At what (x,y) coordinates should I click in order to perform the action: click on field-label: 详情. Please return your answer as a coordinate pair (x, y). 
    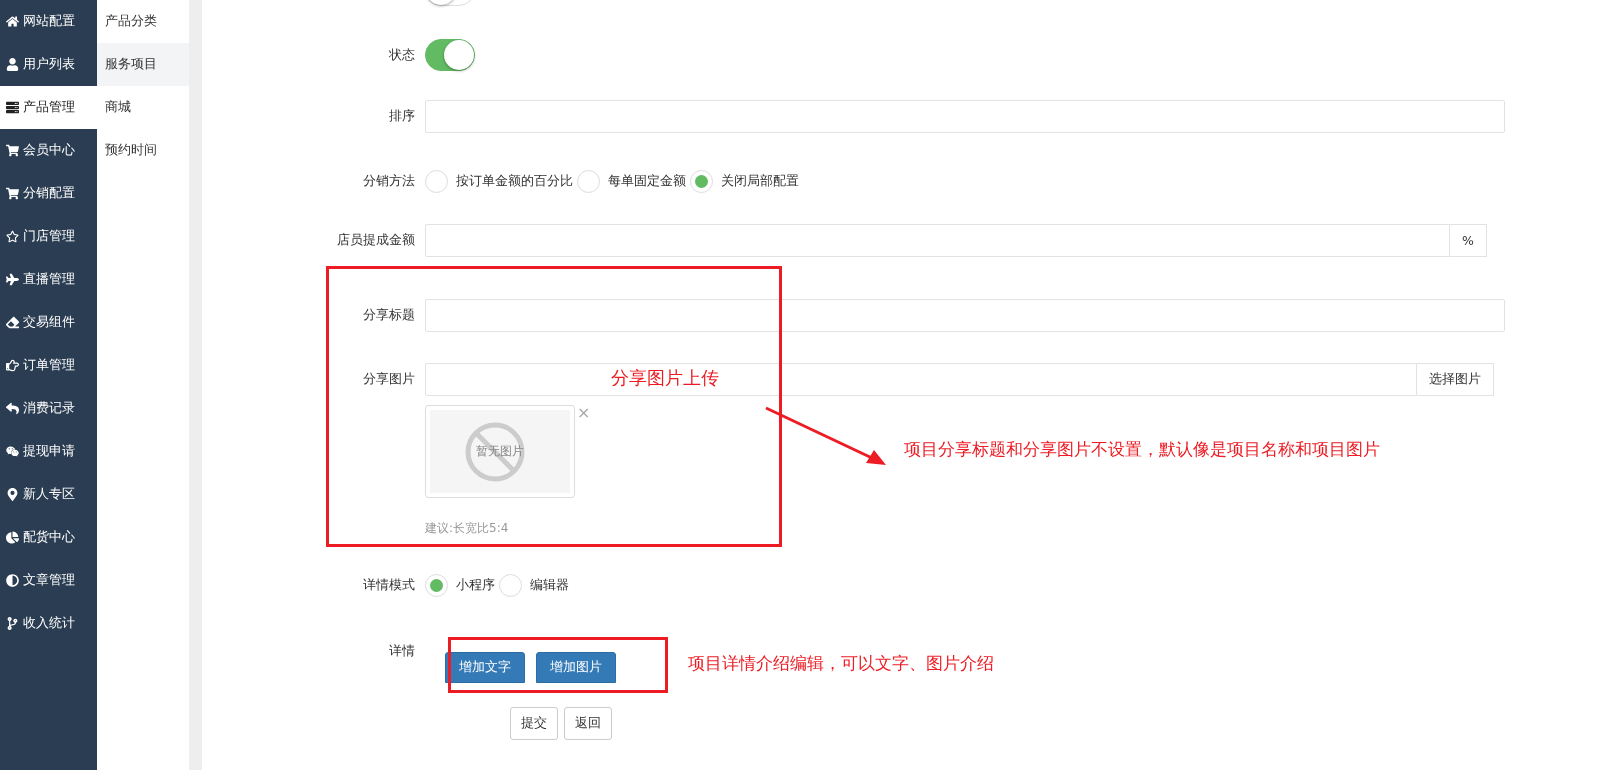
    Looking at the image, I should click on (402, 651).